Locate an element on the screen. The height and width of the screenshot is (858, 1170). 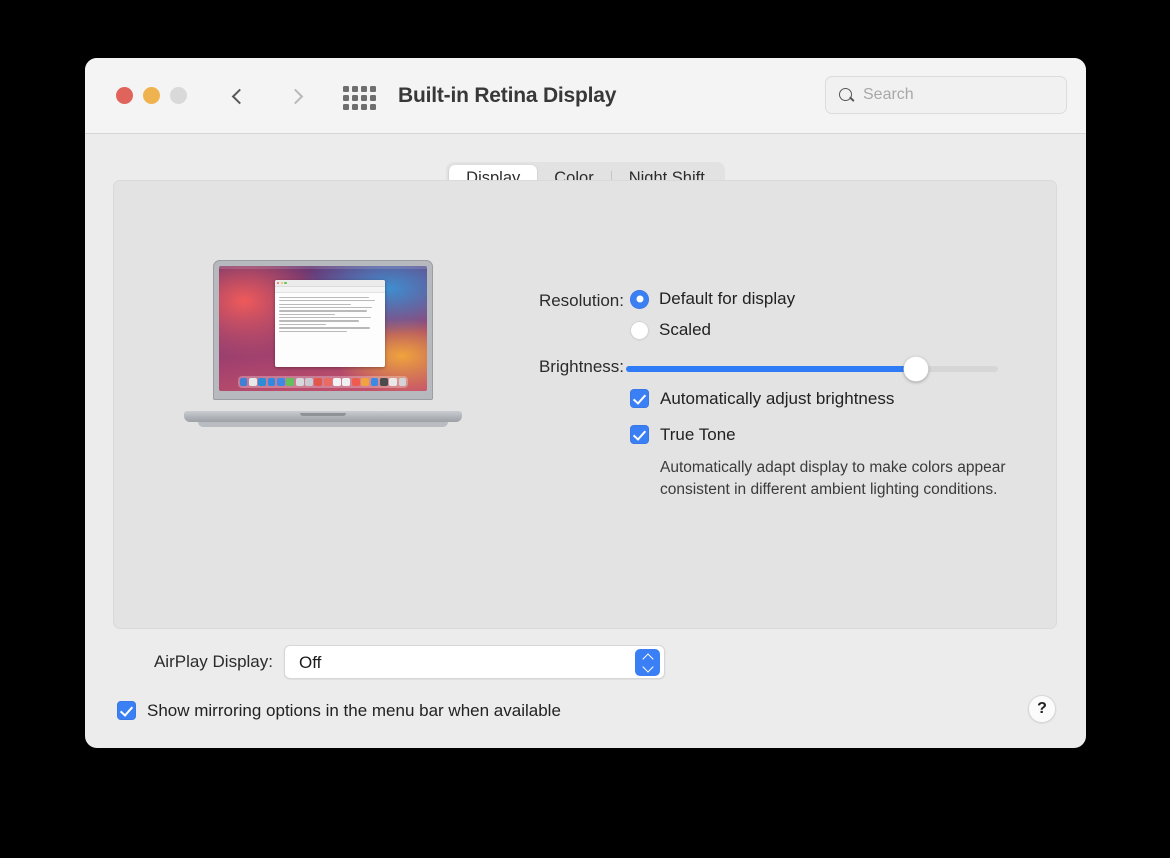
chevron-left-icon is located at coordinates (239, 96).